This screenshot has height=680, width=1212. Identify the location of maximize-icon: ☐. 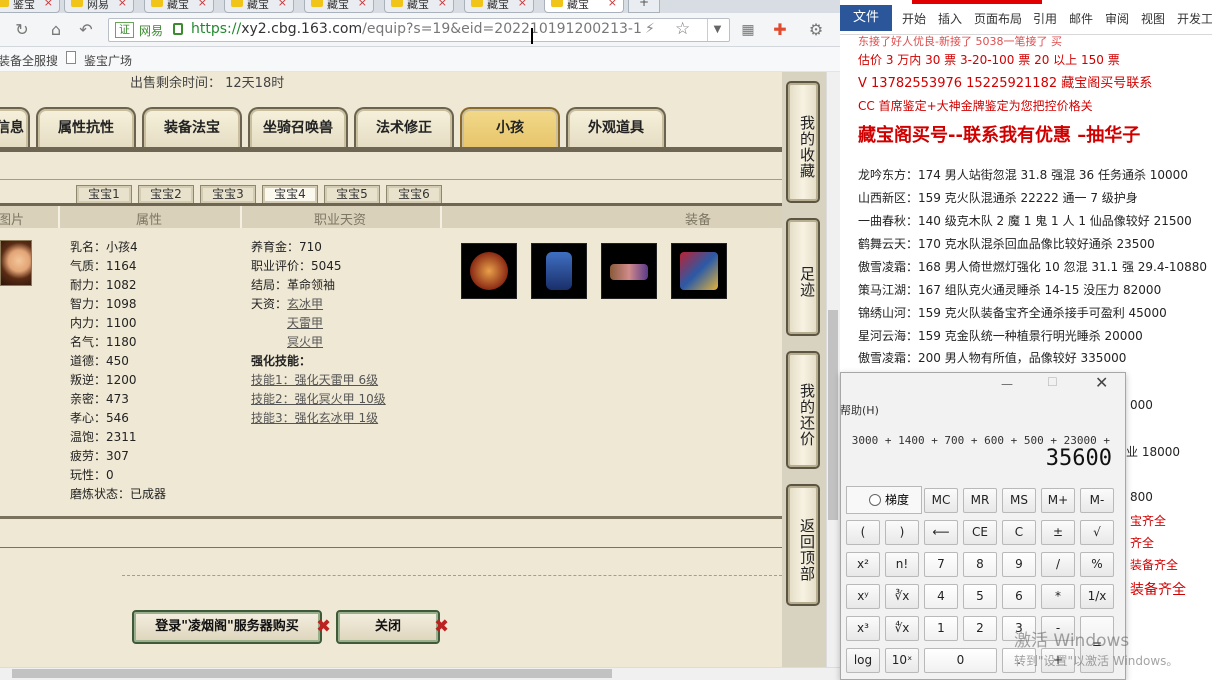
(1052, 382).